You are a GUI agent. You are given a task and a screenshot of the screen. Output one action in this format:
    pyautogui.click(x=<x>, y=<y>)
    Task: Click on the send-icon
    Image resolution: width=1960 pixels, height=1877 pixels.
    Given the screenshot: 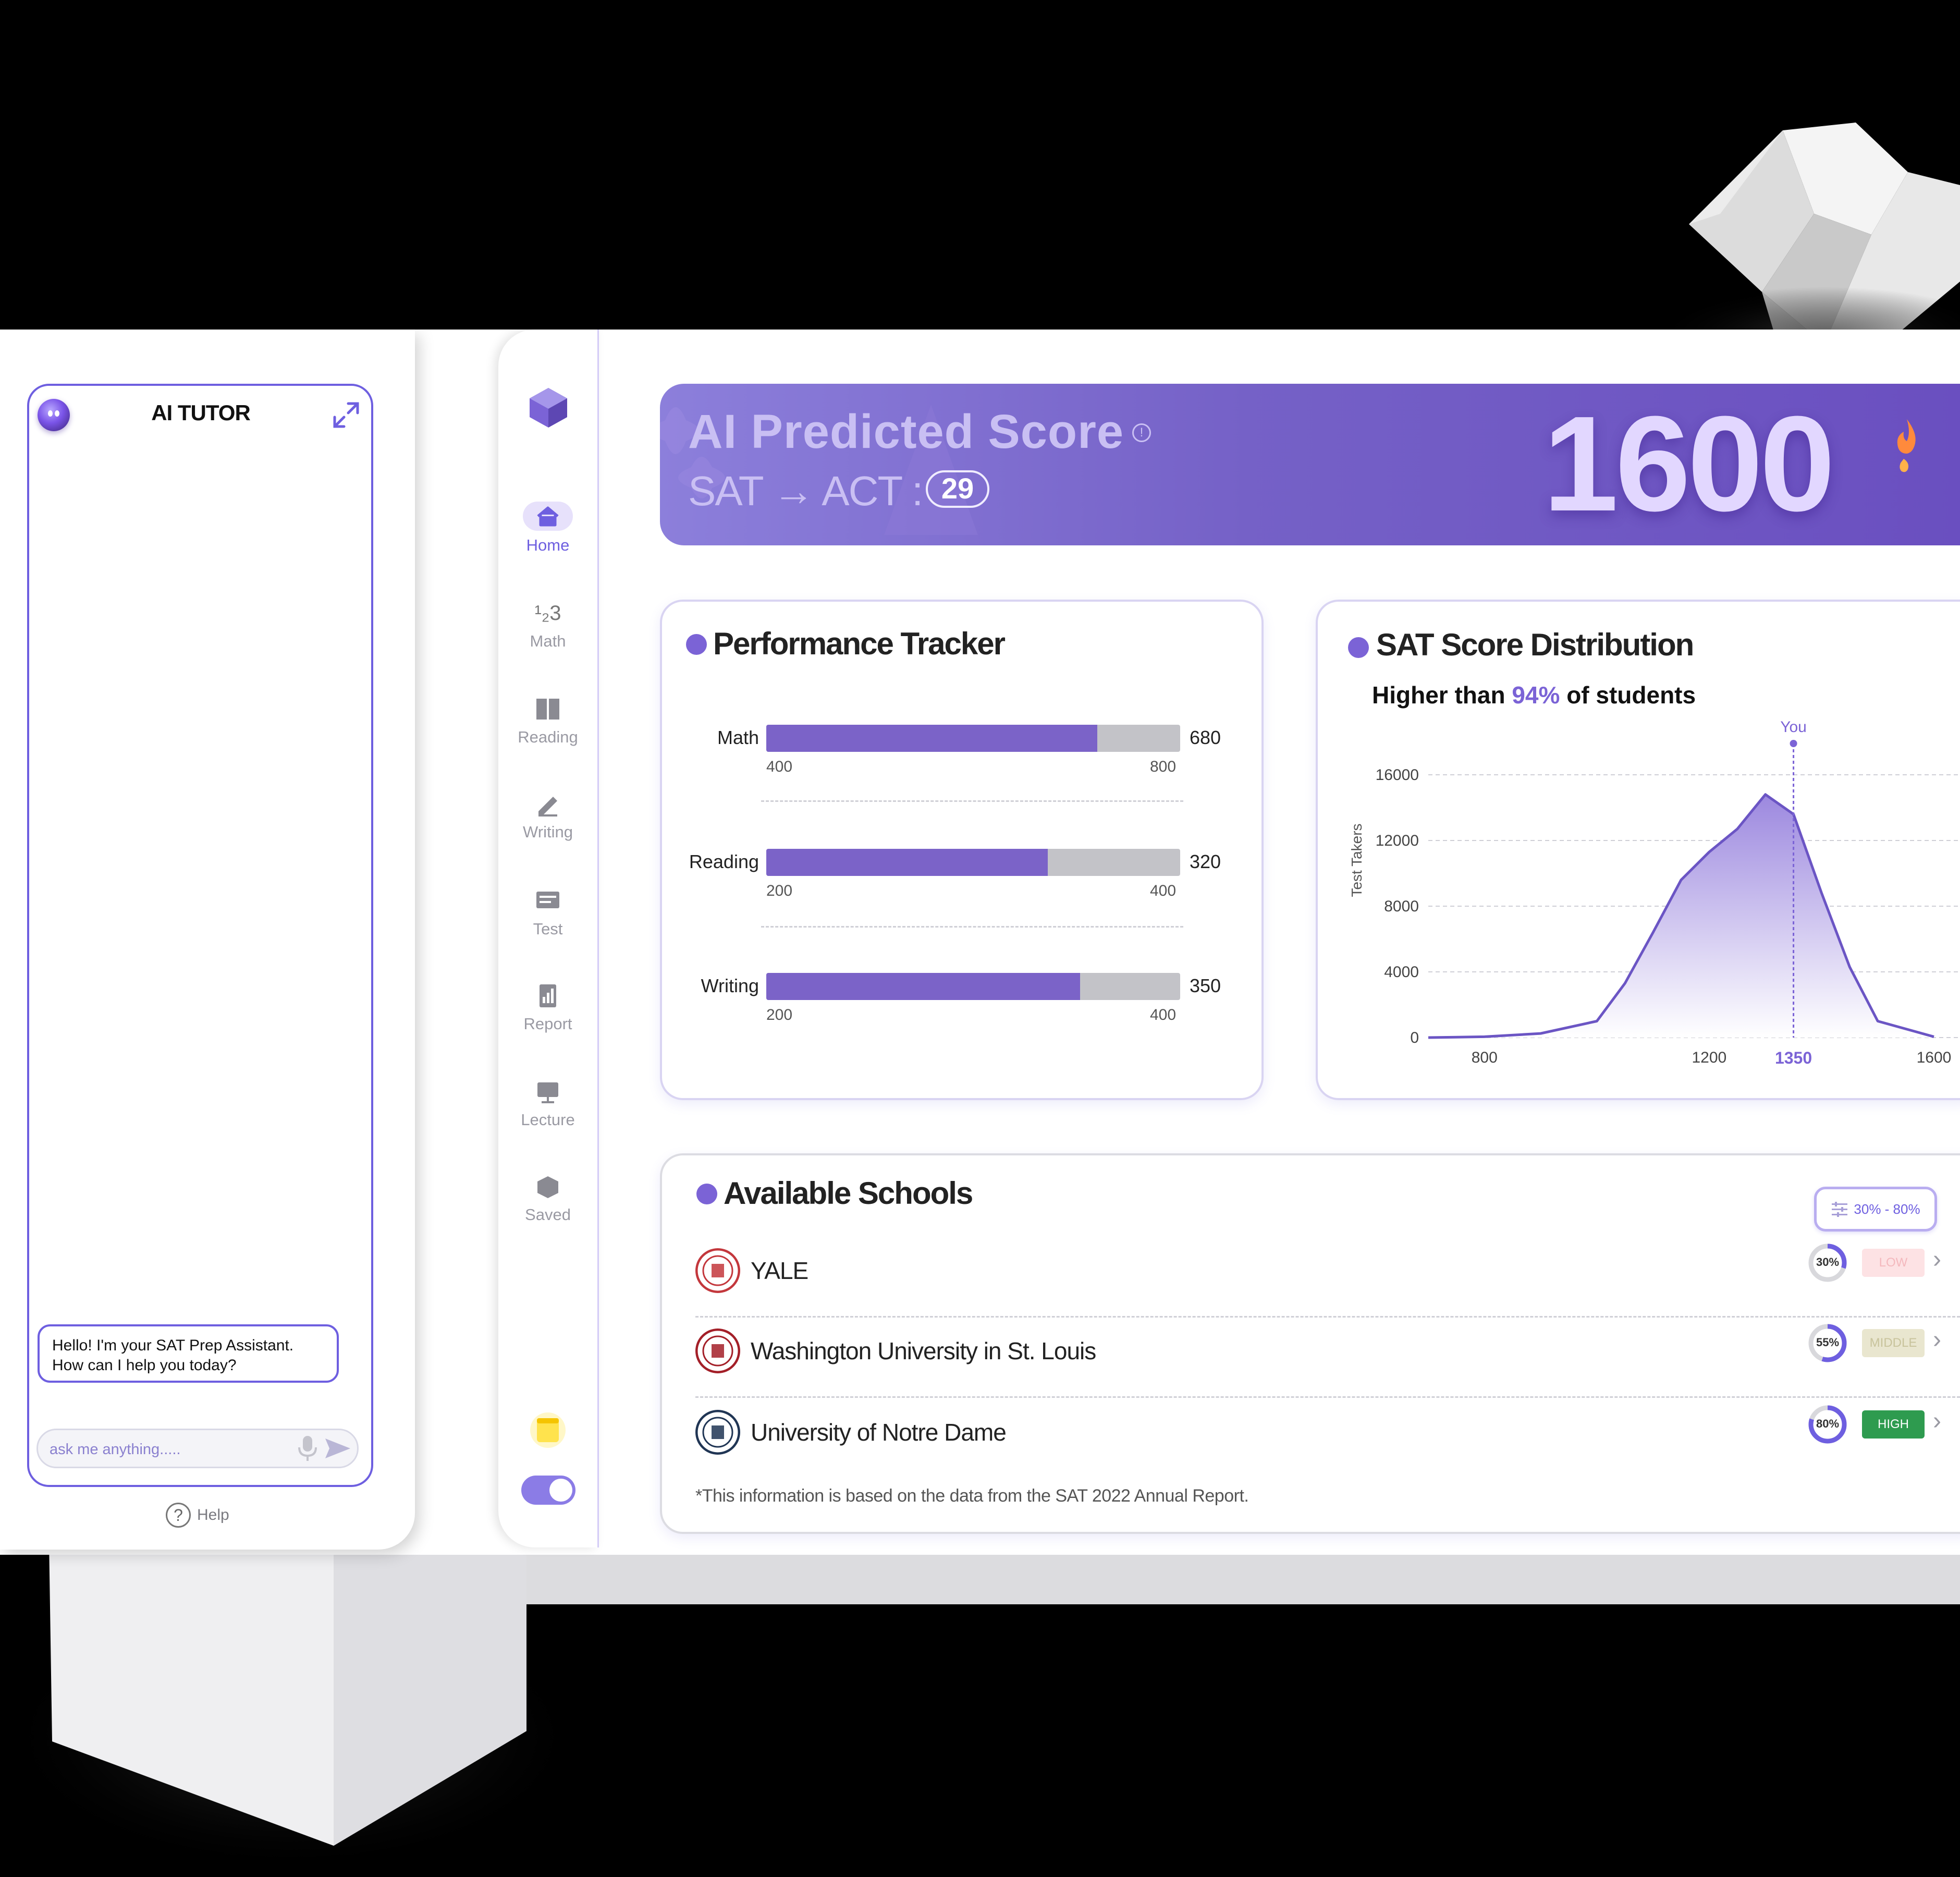 What is the action you would take?
    pyautogui.click(x=337, y=1448)
    